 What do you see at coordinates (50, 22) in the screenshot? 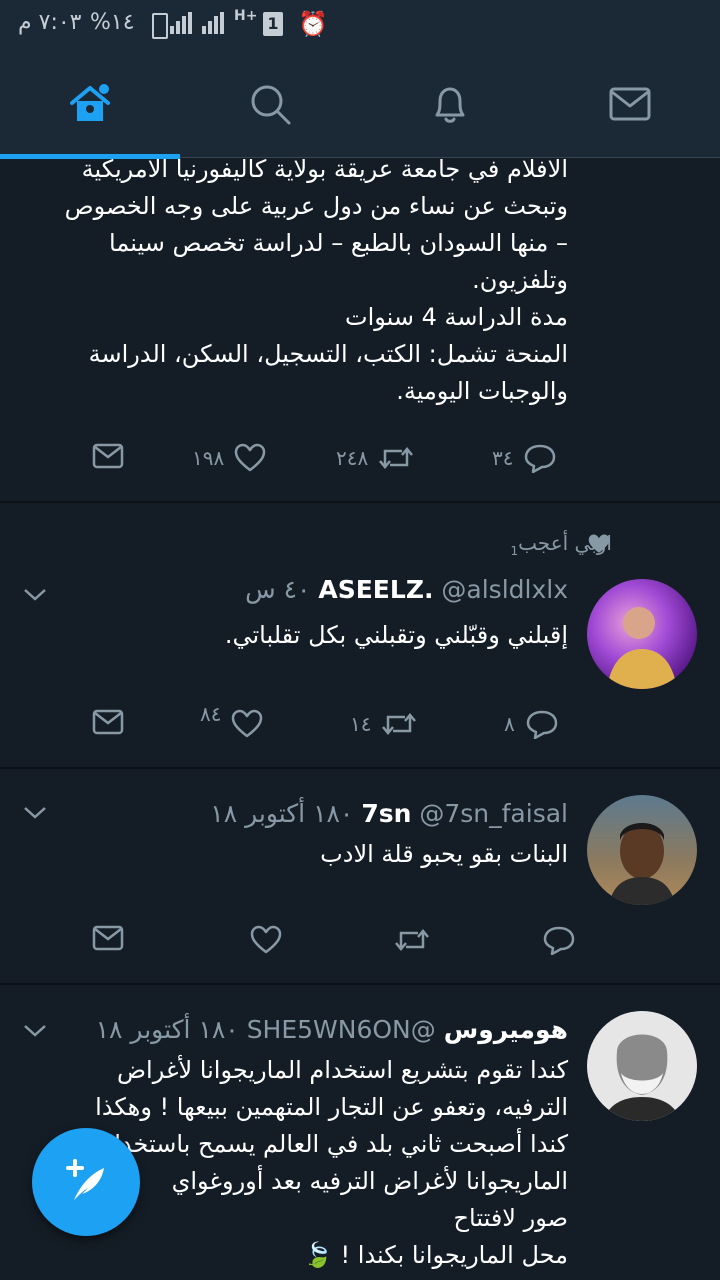
I see `clock: ٧:٠٣ م` at bounding box center [50, 22].